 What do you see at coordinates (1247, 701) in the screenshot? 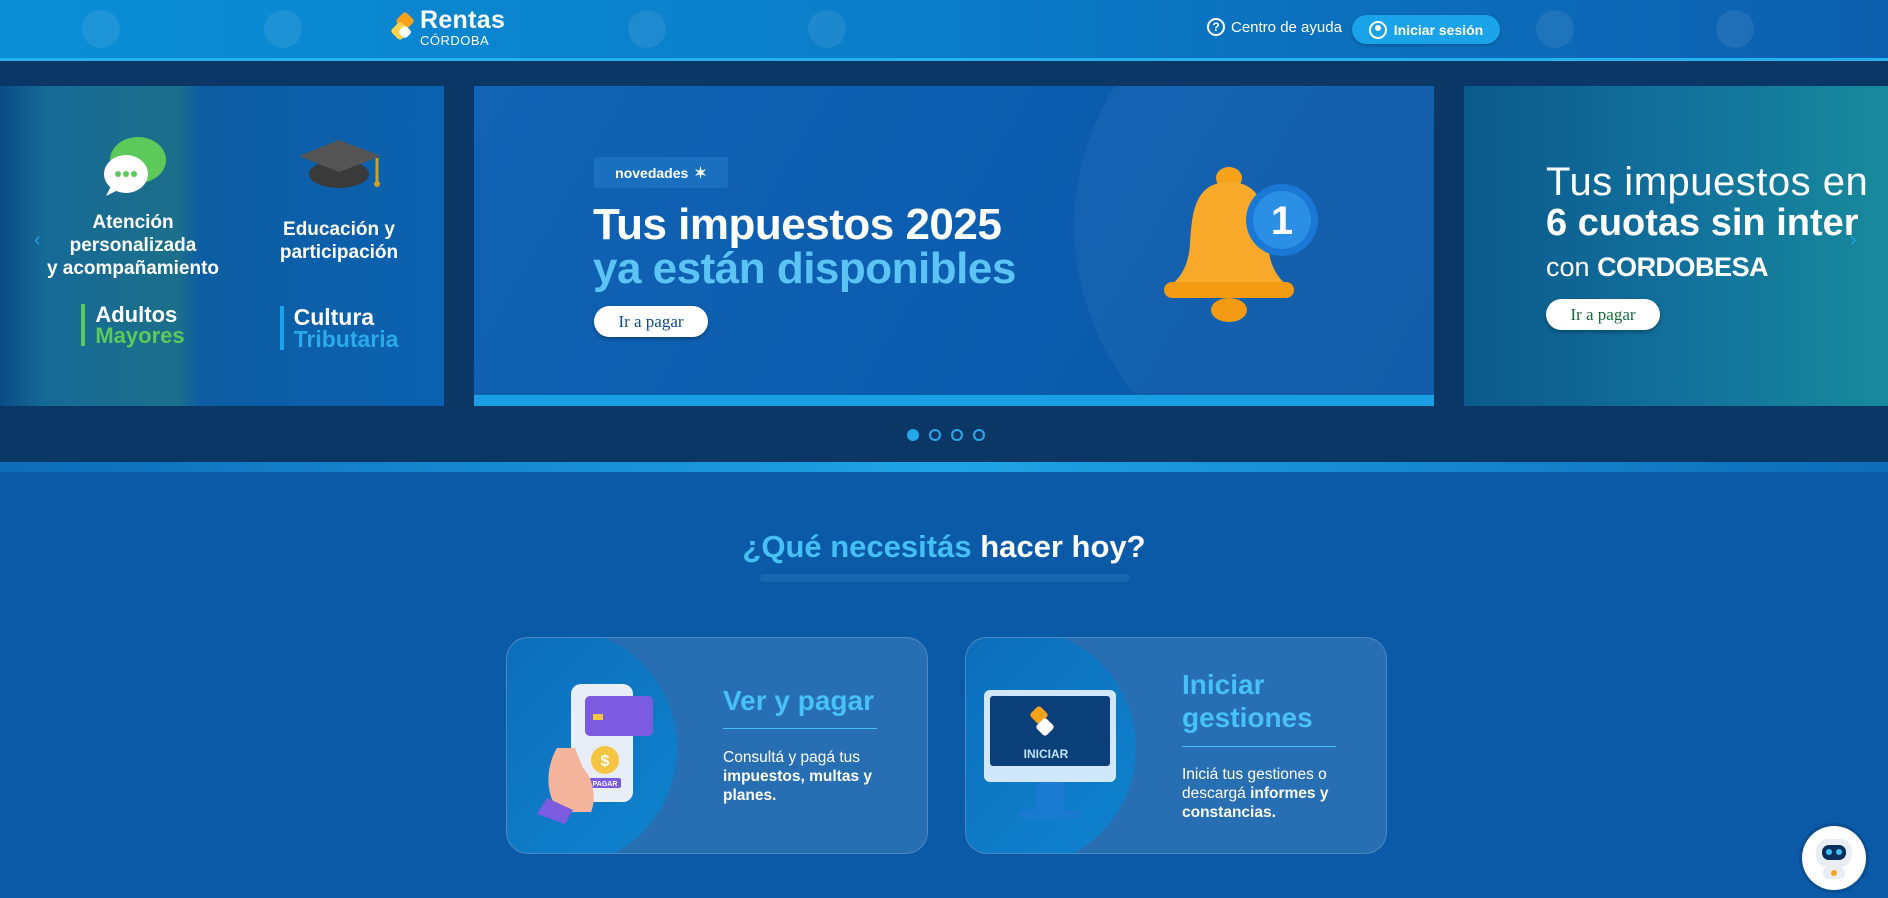
I see `card-title: Iniciar gestiones` at bounding box center [1247, 701].